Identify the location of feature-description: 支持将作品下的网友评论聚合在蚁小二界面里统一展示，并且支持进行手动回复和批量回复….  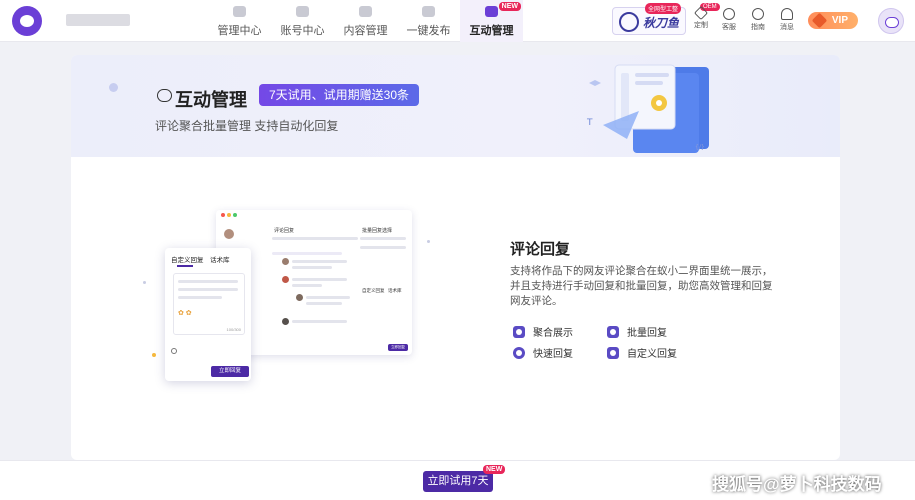
(641, 286).